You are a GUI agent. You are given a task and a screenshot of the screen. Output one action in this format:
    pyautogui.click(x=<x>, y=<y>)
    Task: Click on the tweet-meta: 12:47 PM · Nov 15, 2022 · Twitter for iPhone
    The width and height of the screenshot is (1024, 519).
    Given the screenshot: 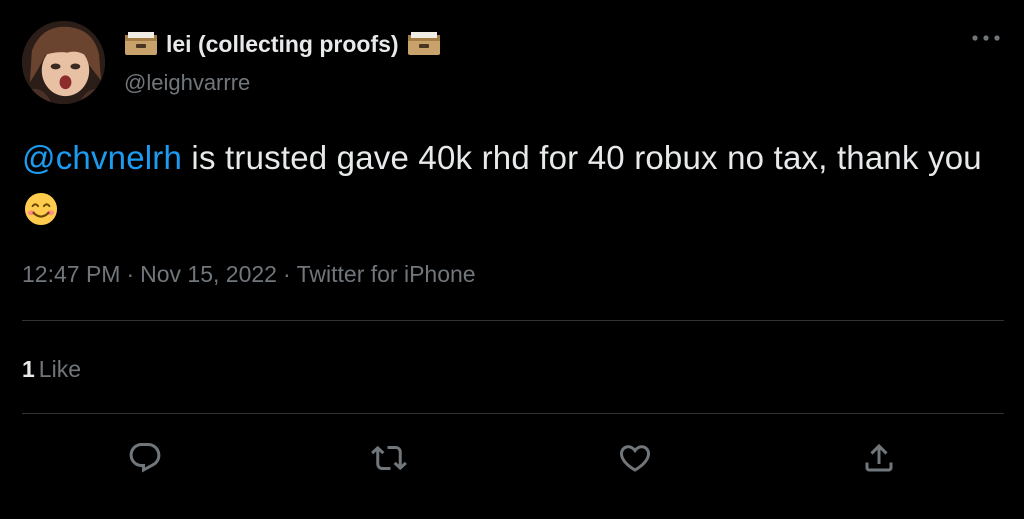 What is the action you would take?
    pyautogui.click(x=249, y=274)
    